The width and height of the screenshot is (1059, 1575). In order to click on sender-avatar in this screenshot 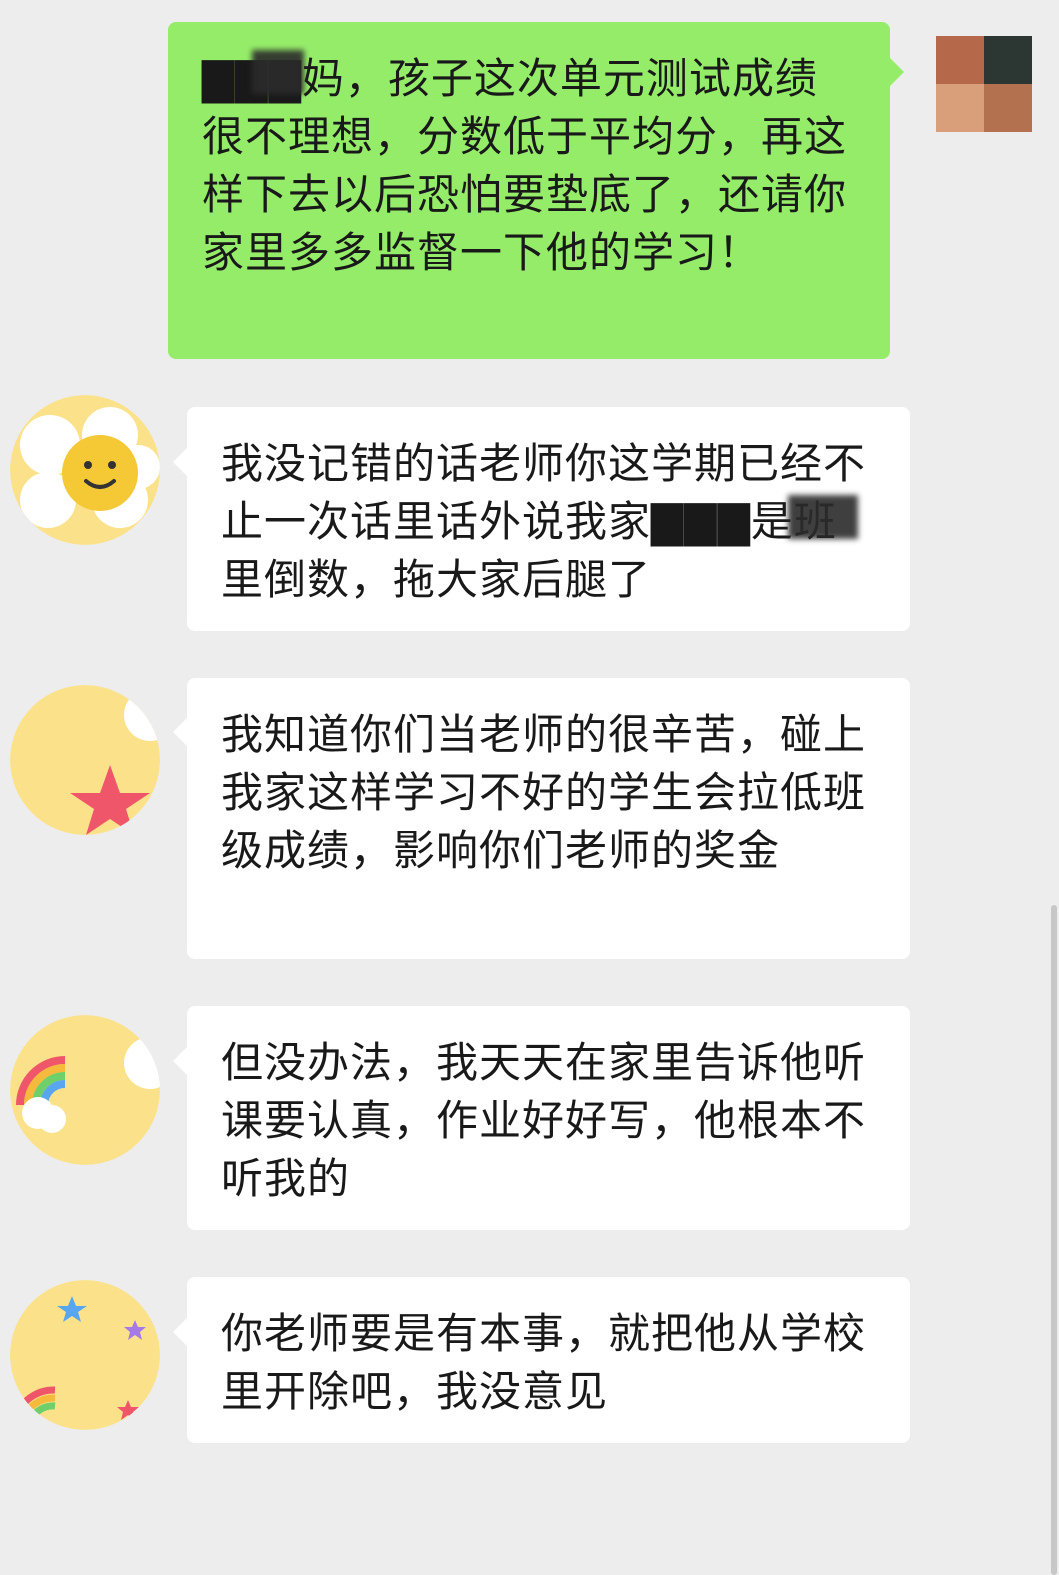, I will do `click(984, 84)`.